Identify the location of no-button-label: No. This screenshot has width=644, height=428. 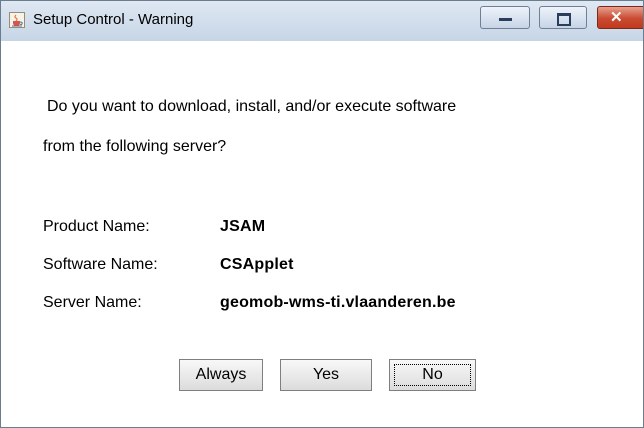
(432, 374).